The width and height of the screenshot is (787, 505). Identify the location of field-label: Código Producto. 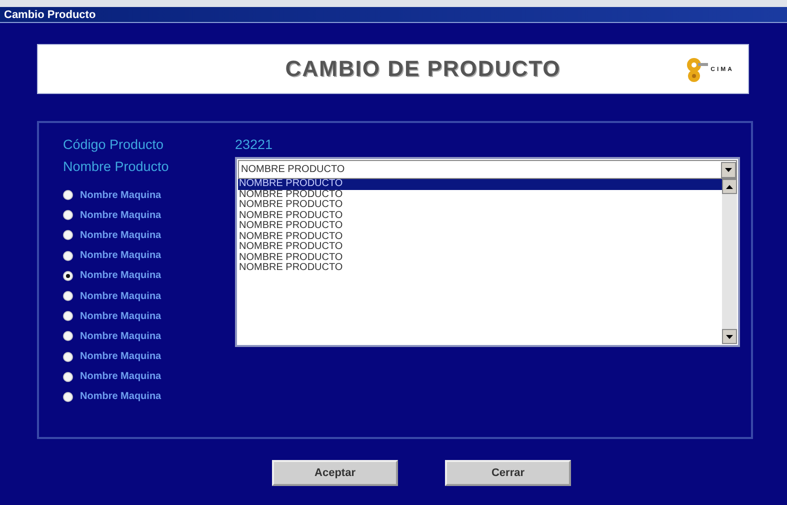
(114, 145).